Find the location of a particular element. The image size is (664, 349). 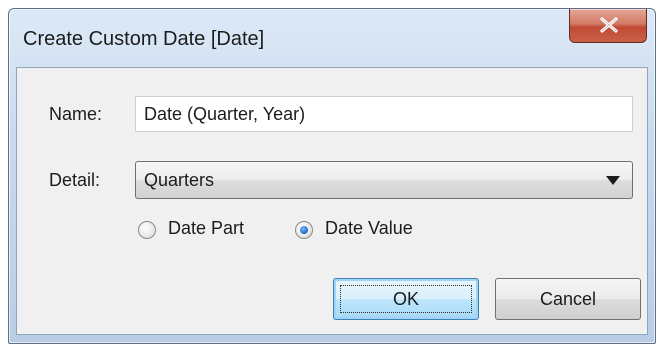

close-button is located at coordinates (608, 26).